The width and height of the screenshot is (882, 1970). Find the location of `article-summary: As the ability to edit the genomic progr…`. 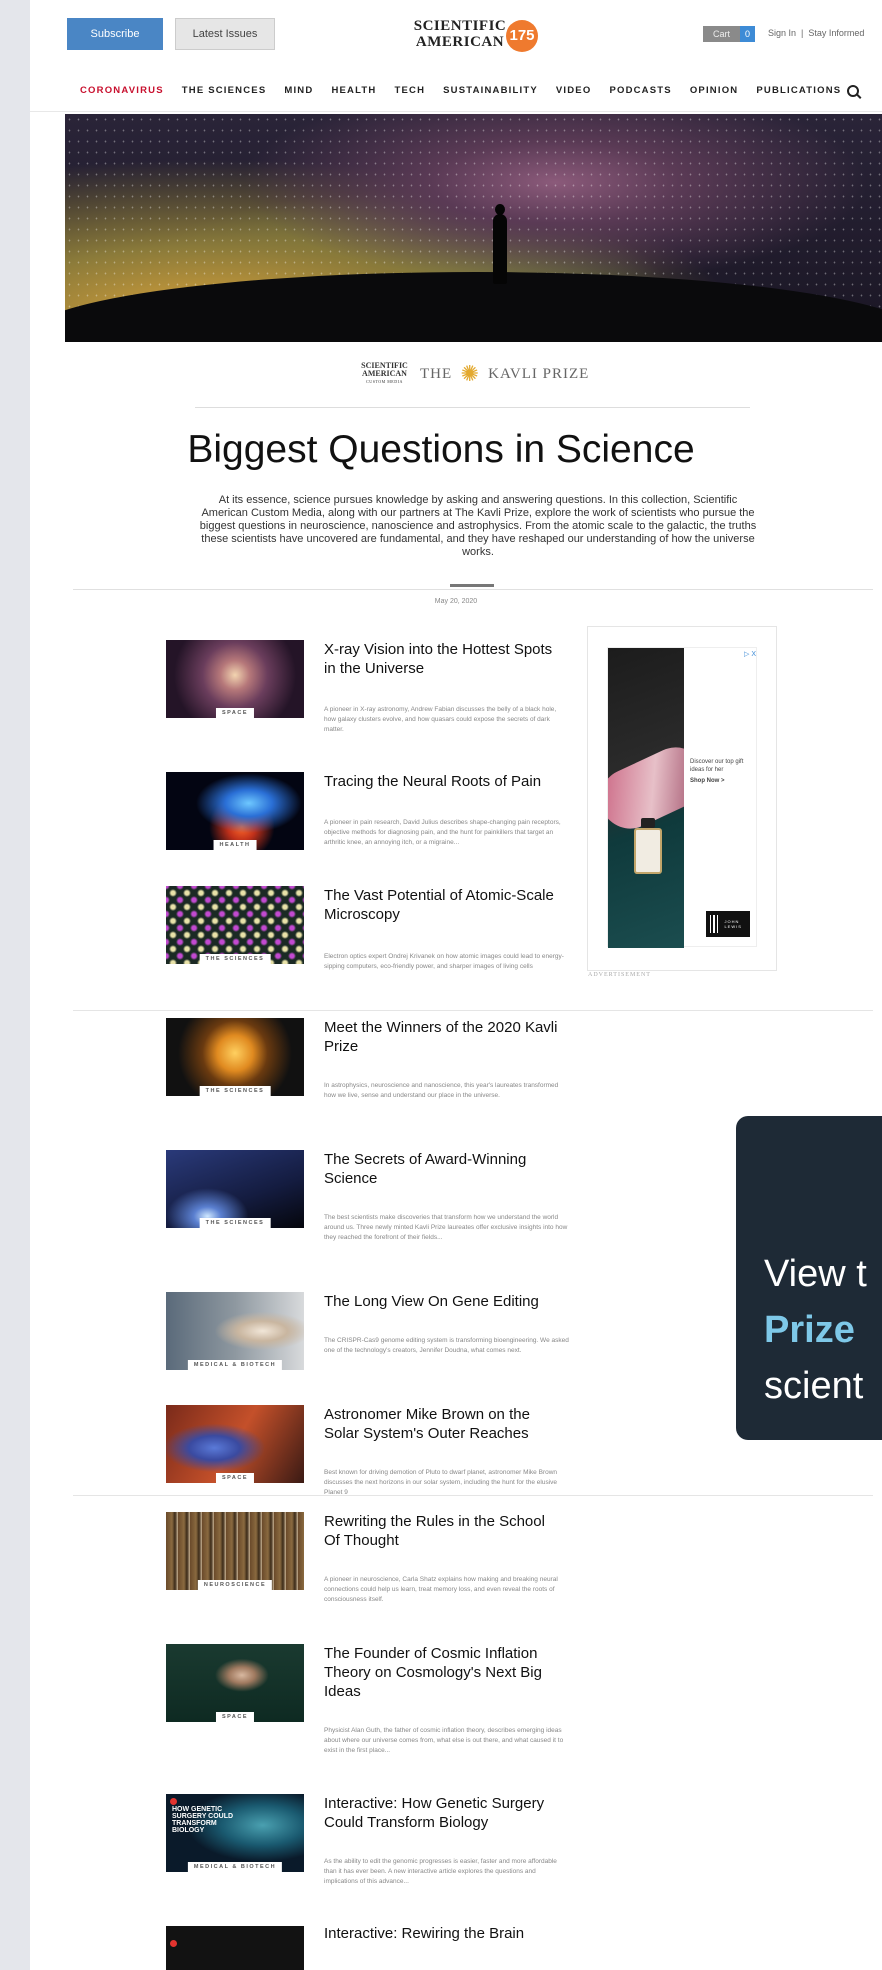

article-summary: As the ability to edit the genomic progr… is located at coordinates (440, 1871).